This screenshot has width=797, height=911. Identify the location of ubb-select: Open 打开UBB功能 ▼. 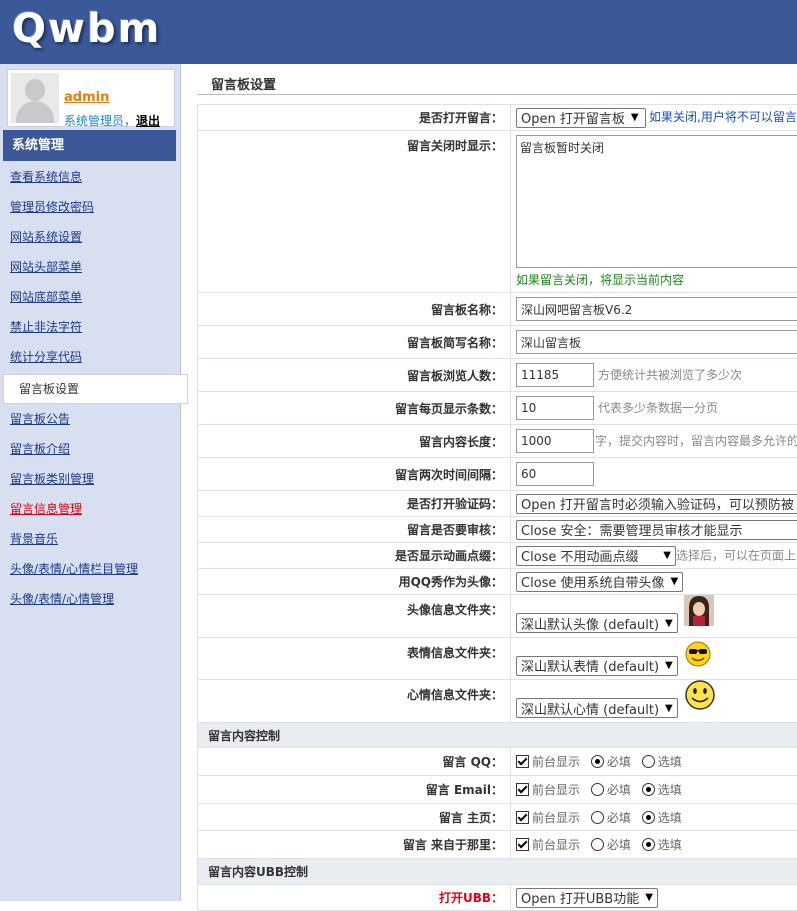
(587, 898).